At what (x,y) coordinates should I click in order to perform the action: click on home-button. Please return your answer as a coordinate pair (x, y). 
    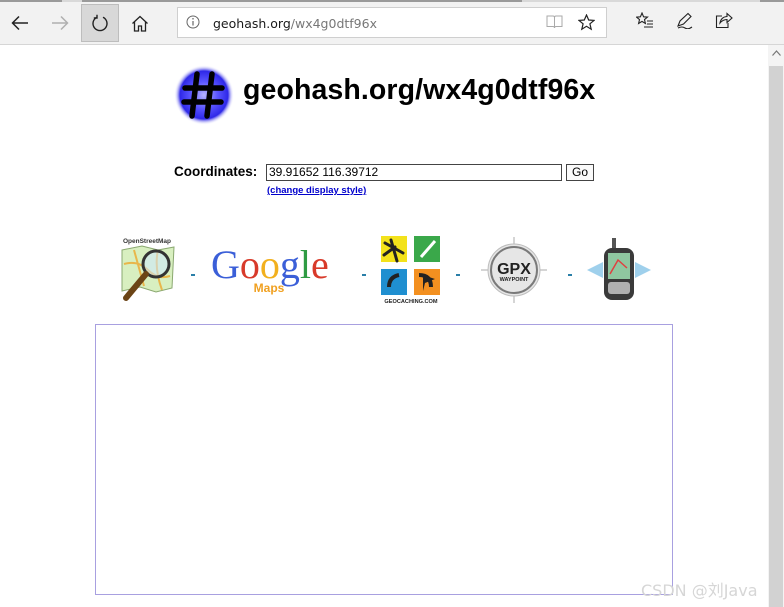
    Looking at the image, I should click on (140, 23).